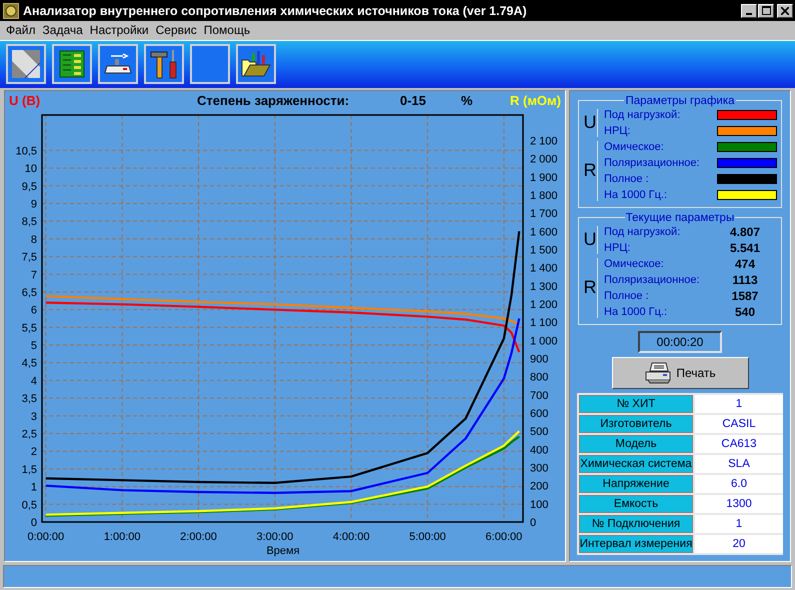 Image resolution: width=795 pixels, height=590 pixels. What do you see at coordinates (178, 30) in the screenshot?
I see `menu-item: Сервис` at bounding box center [178, 30].